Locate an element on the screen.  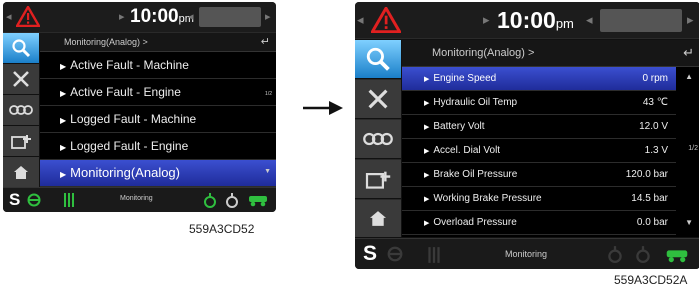
menu-item-label: Logged Fault - Machine is located at coordinates (133, 119).